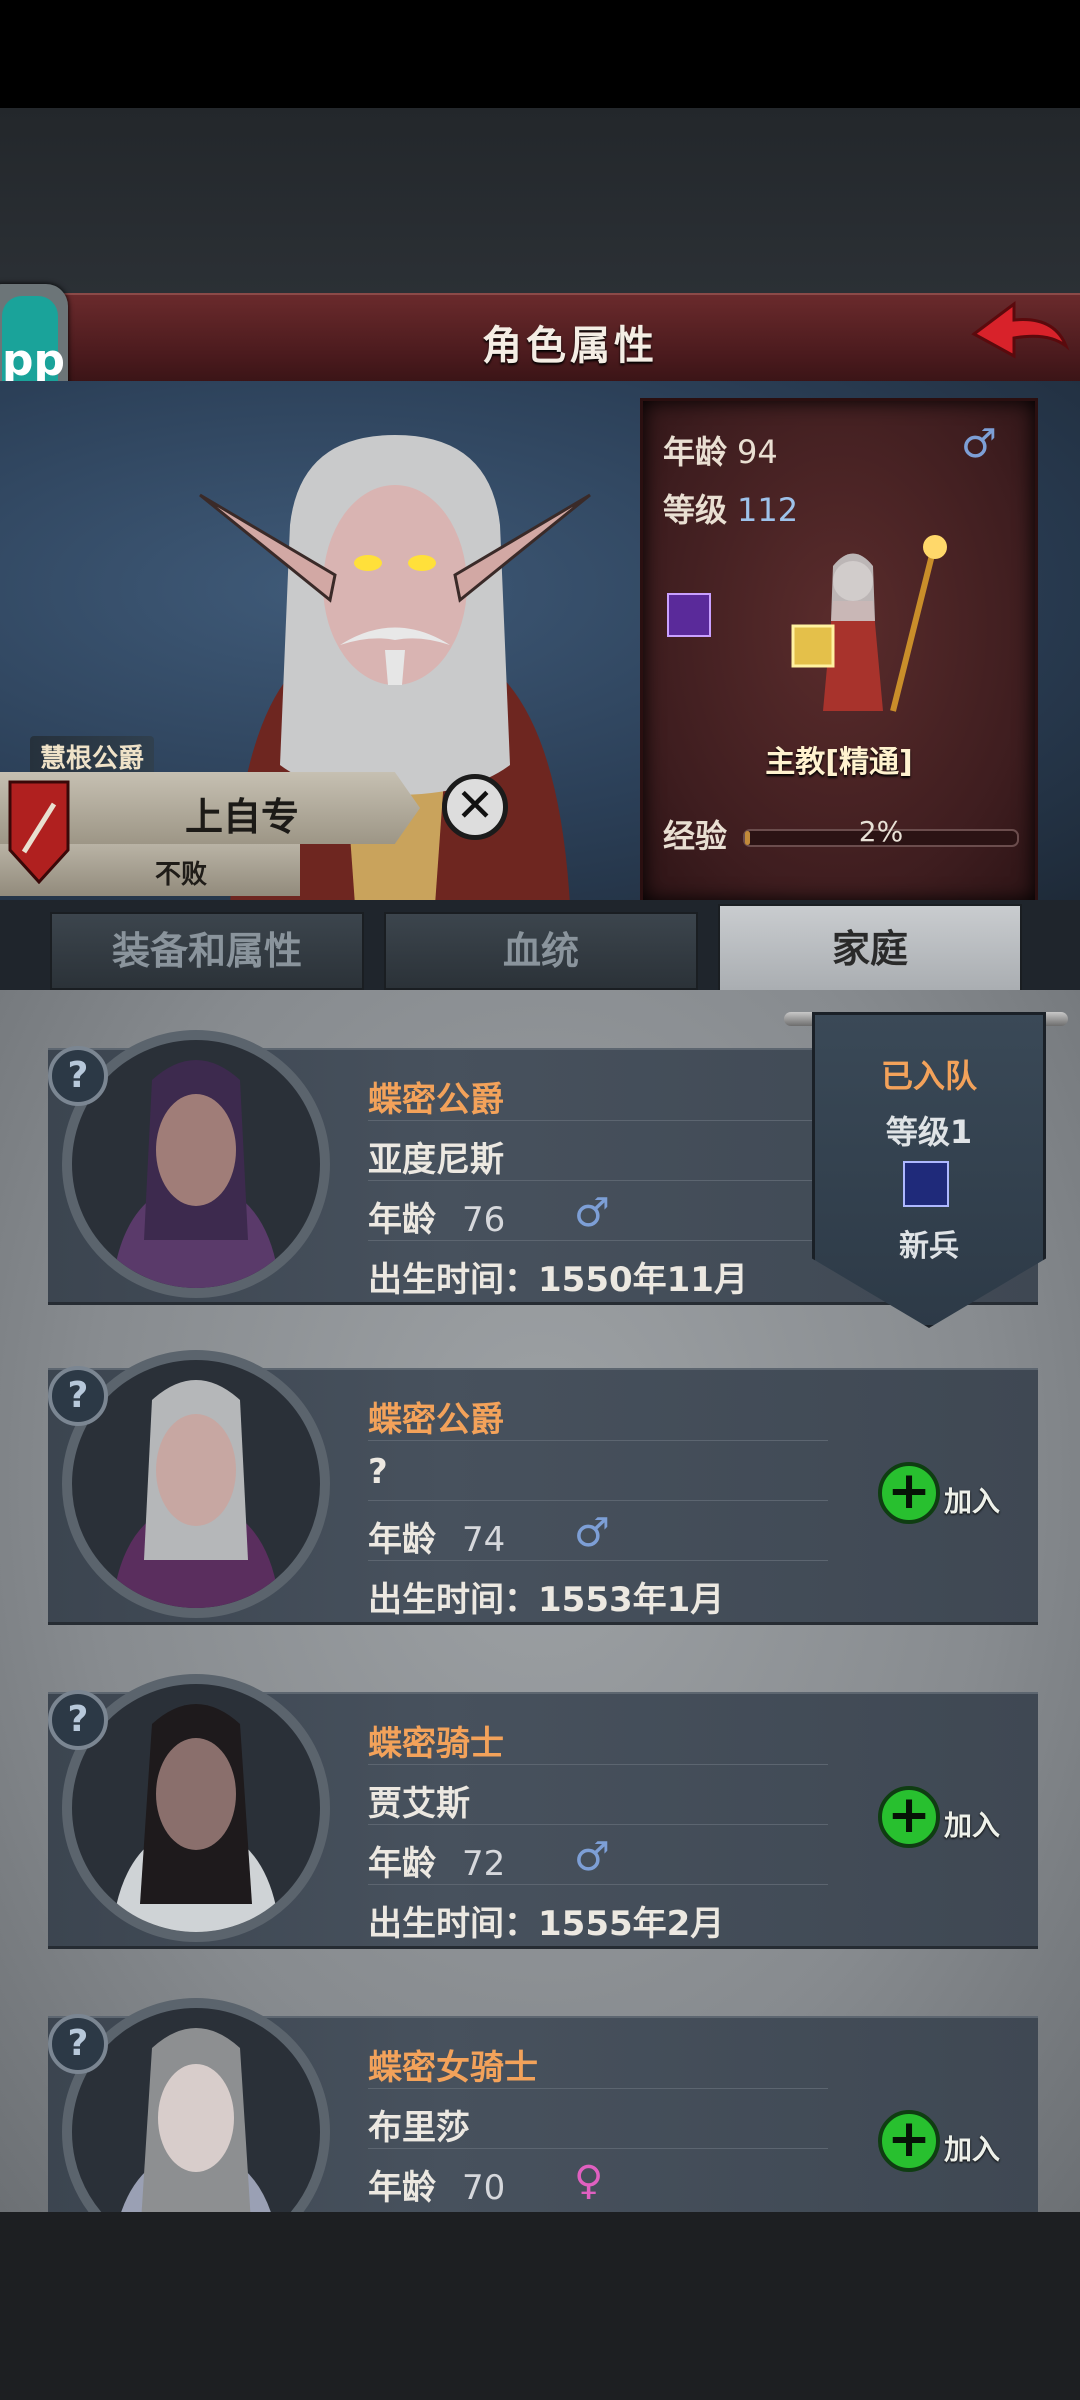 The width and height of the screenshot is (1080, 2400). Describe the element at coordinates (757, 452) in the screenshot. I see `age-value: 94` at that location.